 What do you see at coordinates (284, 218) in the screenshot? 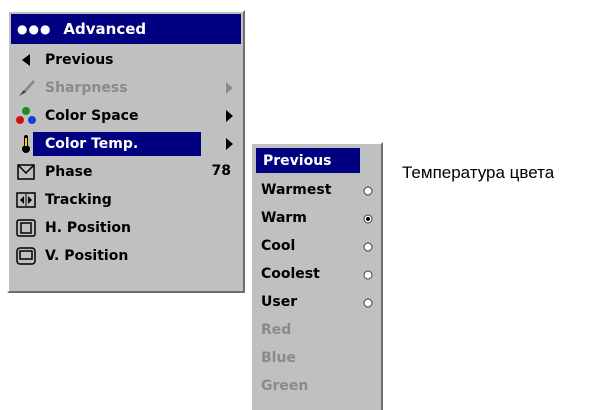
I see `submenu-item-label: Warm` at bounding box center [284, 218].